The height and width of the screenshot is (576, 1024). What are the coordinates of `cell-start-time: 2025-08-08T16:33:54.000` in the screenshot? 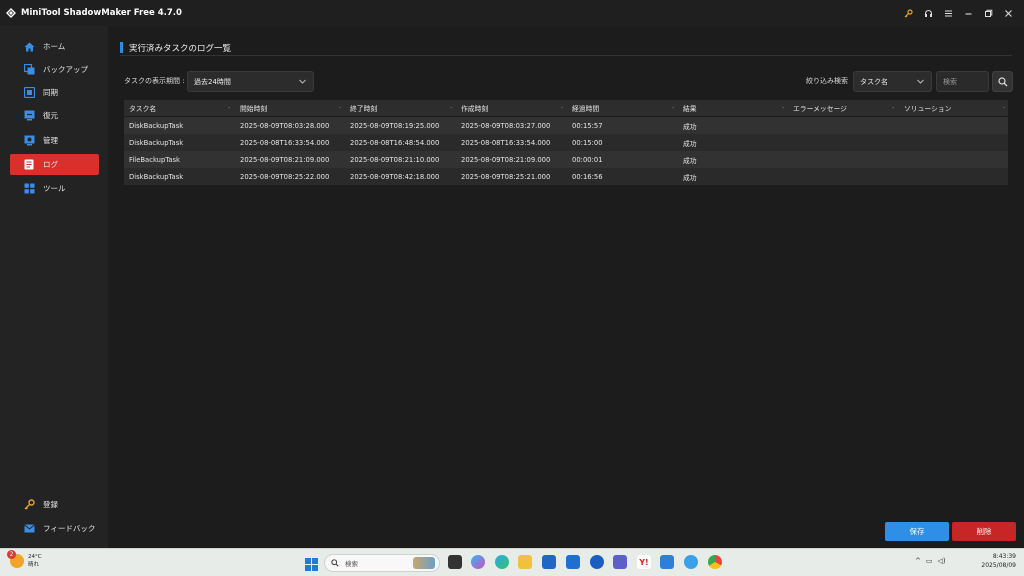 It's located at (285, 142).